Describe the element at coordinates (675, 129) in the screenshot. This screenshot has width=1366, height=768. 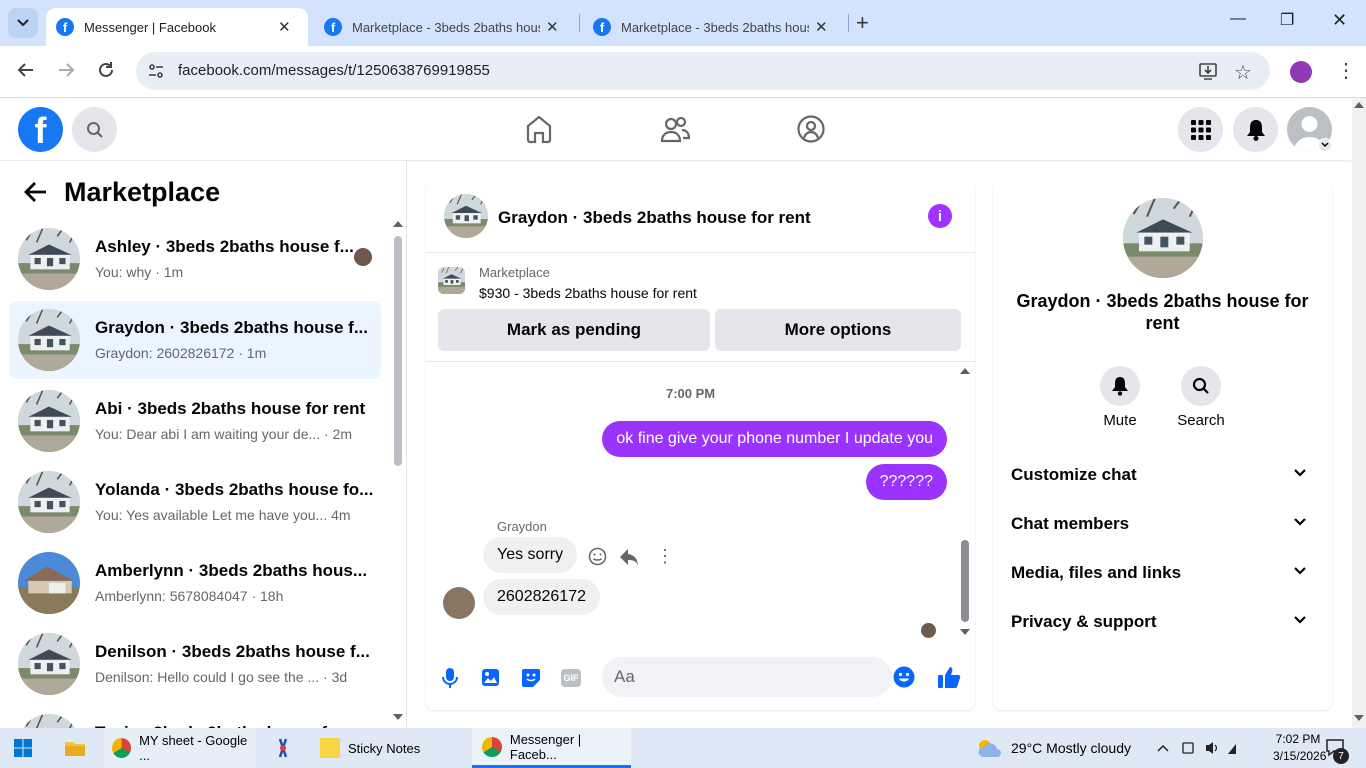
I see `friends-nav` at that location.